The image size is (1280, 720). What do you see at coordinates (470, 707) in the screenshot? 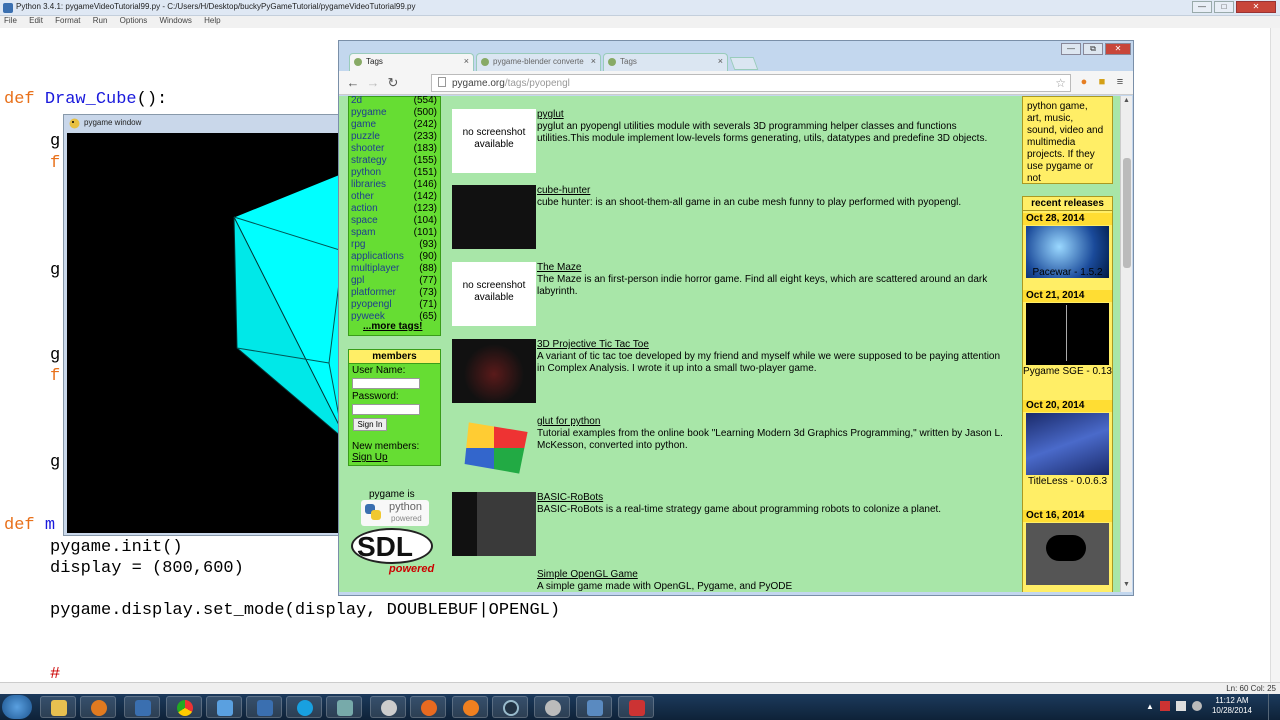
I see `taskbar-blender` at bounding box center [470, 707].